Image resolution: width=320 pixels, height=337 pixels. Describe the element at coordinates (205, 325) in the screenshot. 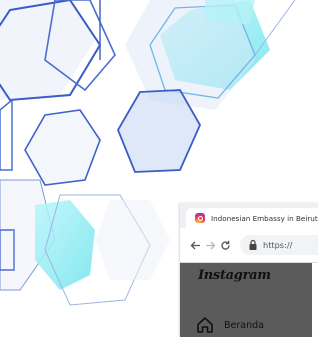

I see `home-icon` at that location.